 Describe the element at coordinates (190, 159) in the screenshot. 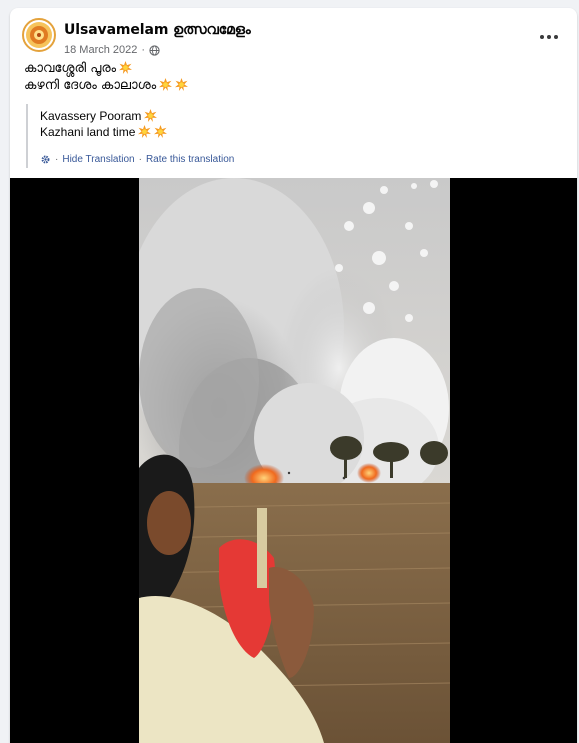

I see `rate-translation-link: Rate this translation` at that location.